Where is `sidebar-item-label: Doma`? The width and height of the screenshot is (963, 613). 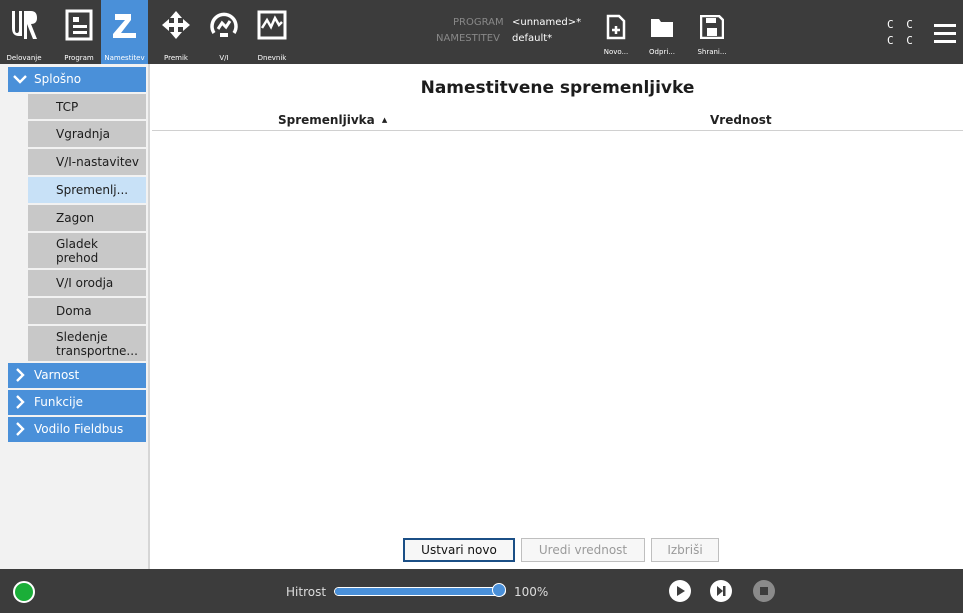
sidebar-item-label: Doma is located at coordinates (74, 311).